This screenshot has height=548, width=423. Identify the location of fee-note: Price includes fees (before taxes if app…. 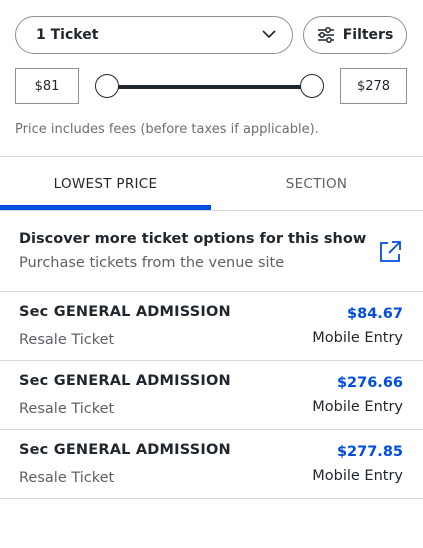
(167, 129).